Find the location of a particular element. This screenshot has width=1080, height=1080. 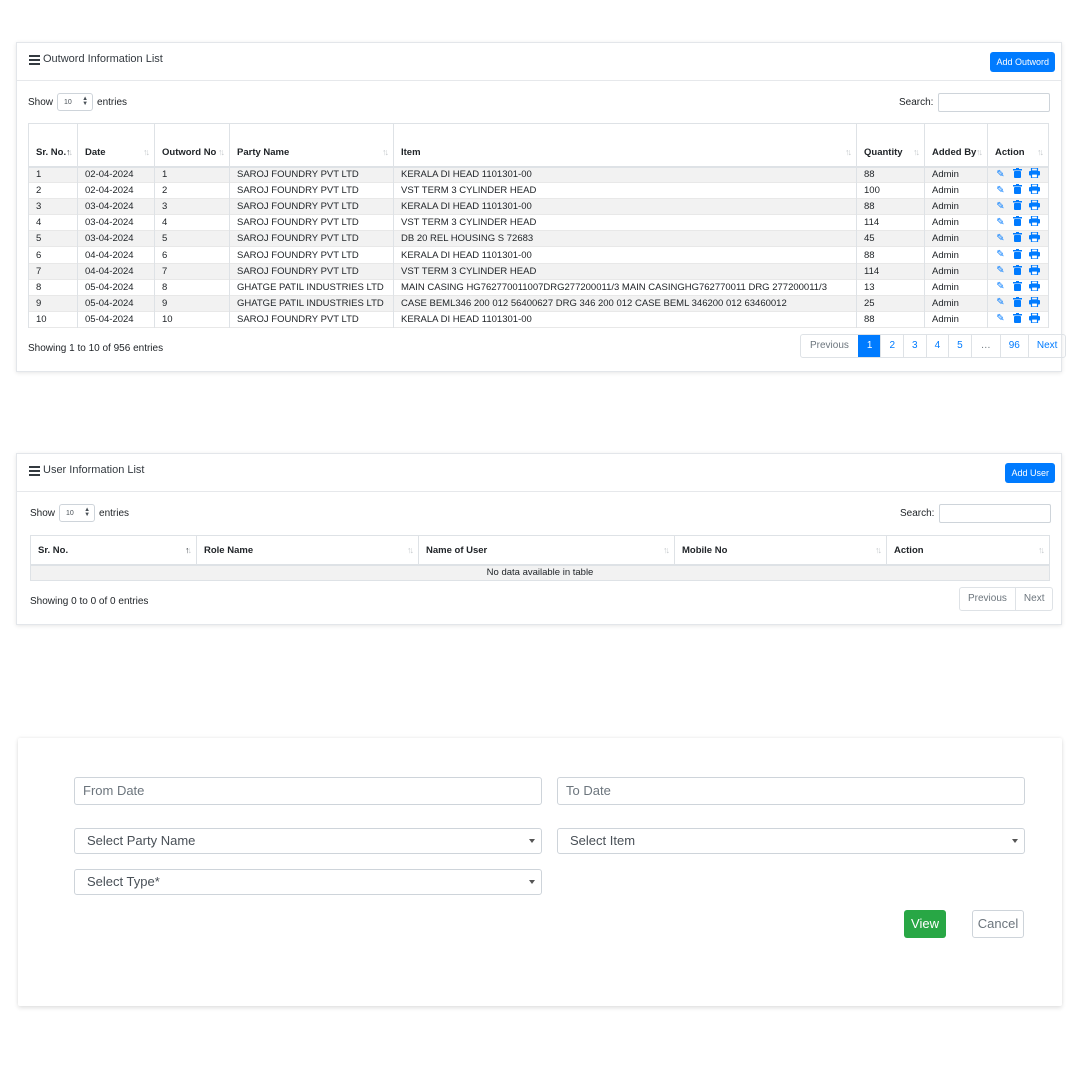

pagination-page-5: 5 is located at coordinates (959, 346).